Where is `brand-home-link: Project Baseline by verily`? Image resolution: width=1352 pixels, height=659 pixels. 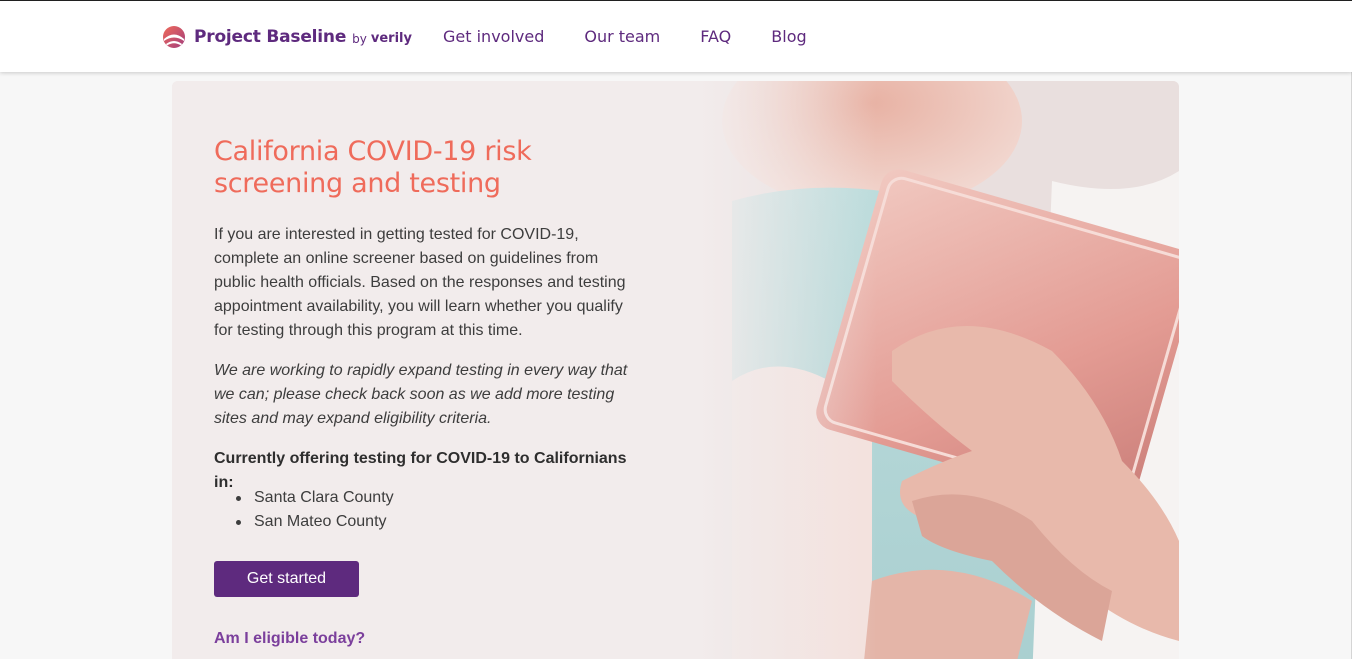 brand-home-link: Project Baseline by verily is located at coordinates (287, 37).